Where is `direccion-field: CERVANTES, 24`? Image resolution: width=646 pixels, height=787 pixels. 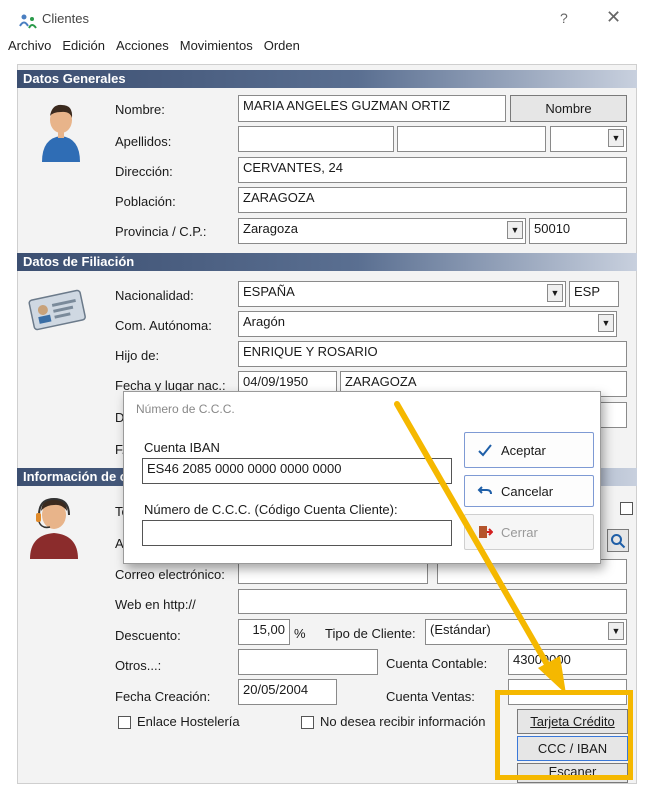
direccion-field: CERVANTES, 24 is located at coordinates (432, 170).